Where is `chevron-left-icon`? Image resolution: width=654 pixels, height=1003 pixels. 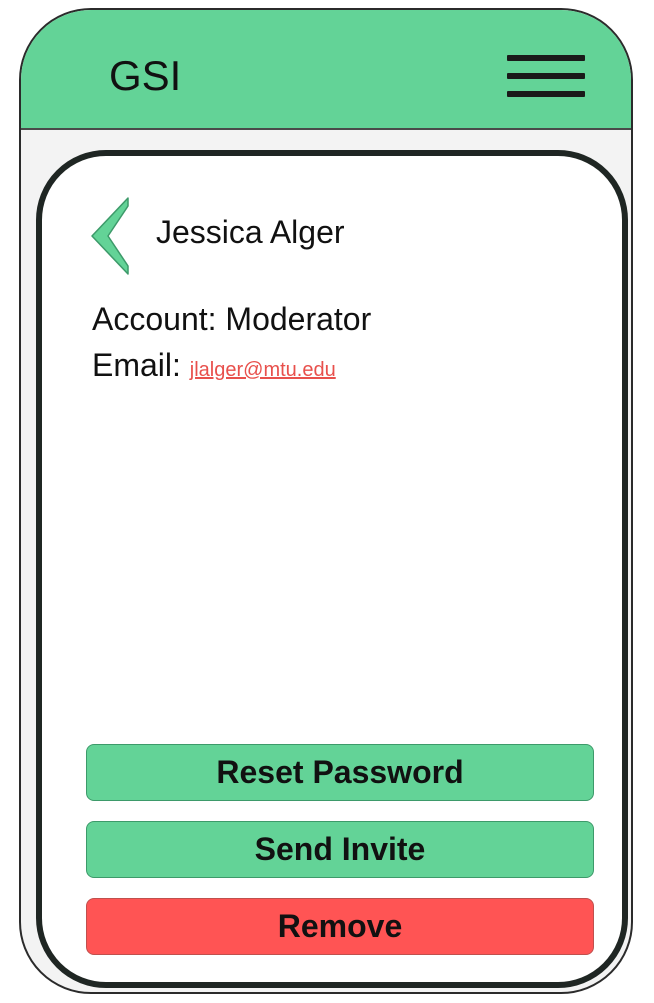 chevron-left-icon is located at coordinates (112, 236).